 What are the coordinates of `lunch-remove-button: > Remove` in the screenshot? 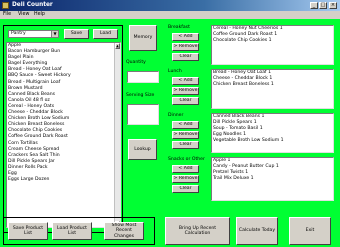 It's located at (185, 91).